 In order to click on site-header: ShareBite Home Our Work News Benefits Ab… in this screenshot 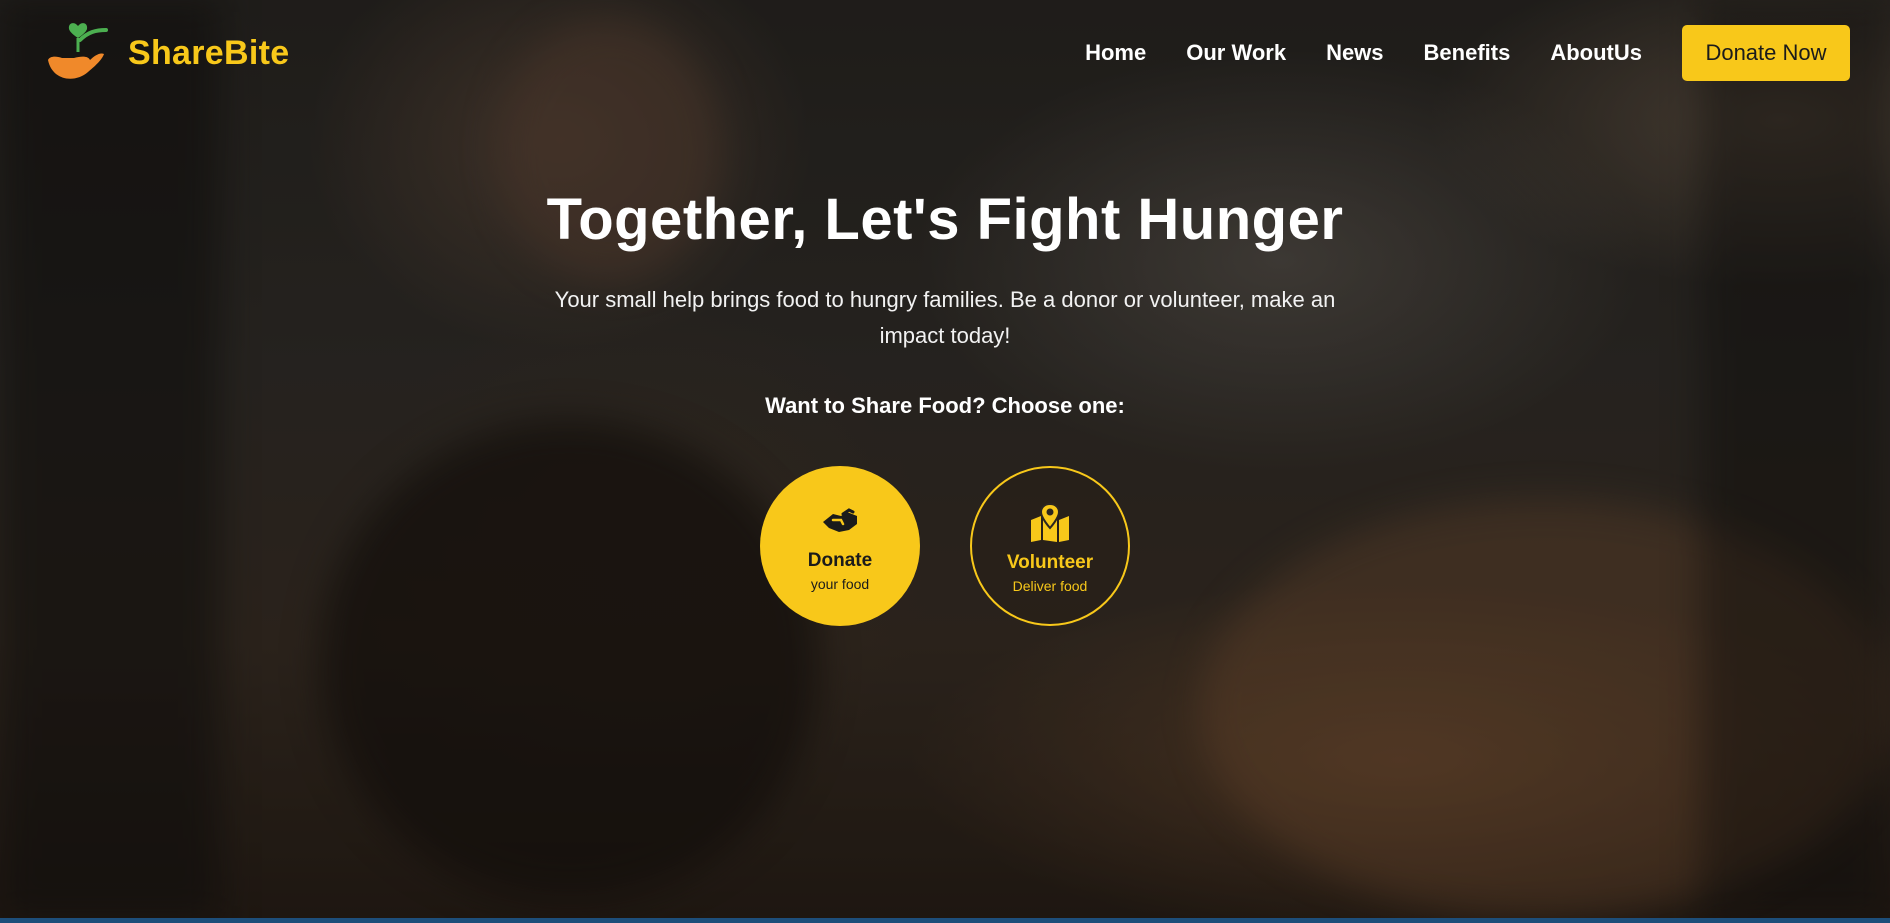, I will do `click(945, 53)`.